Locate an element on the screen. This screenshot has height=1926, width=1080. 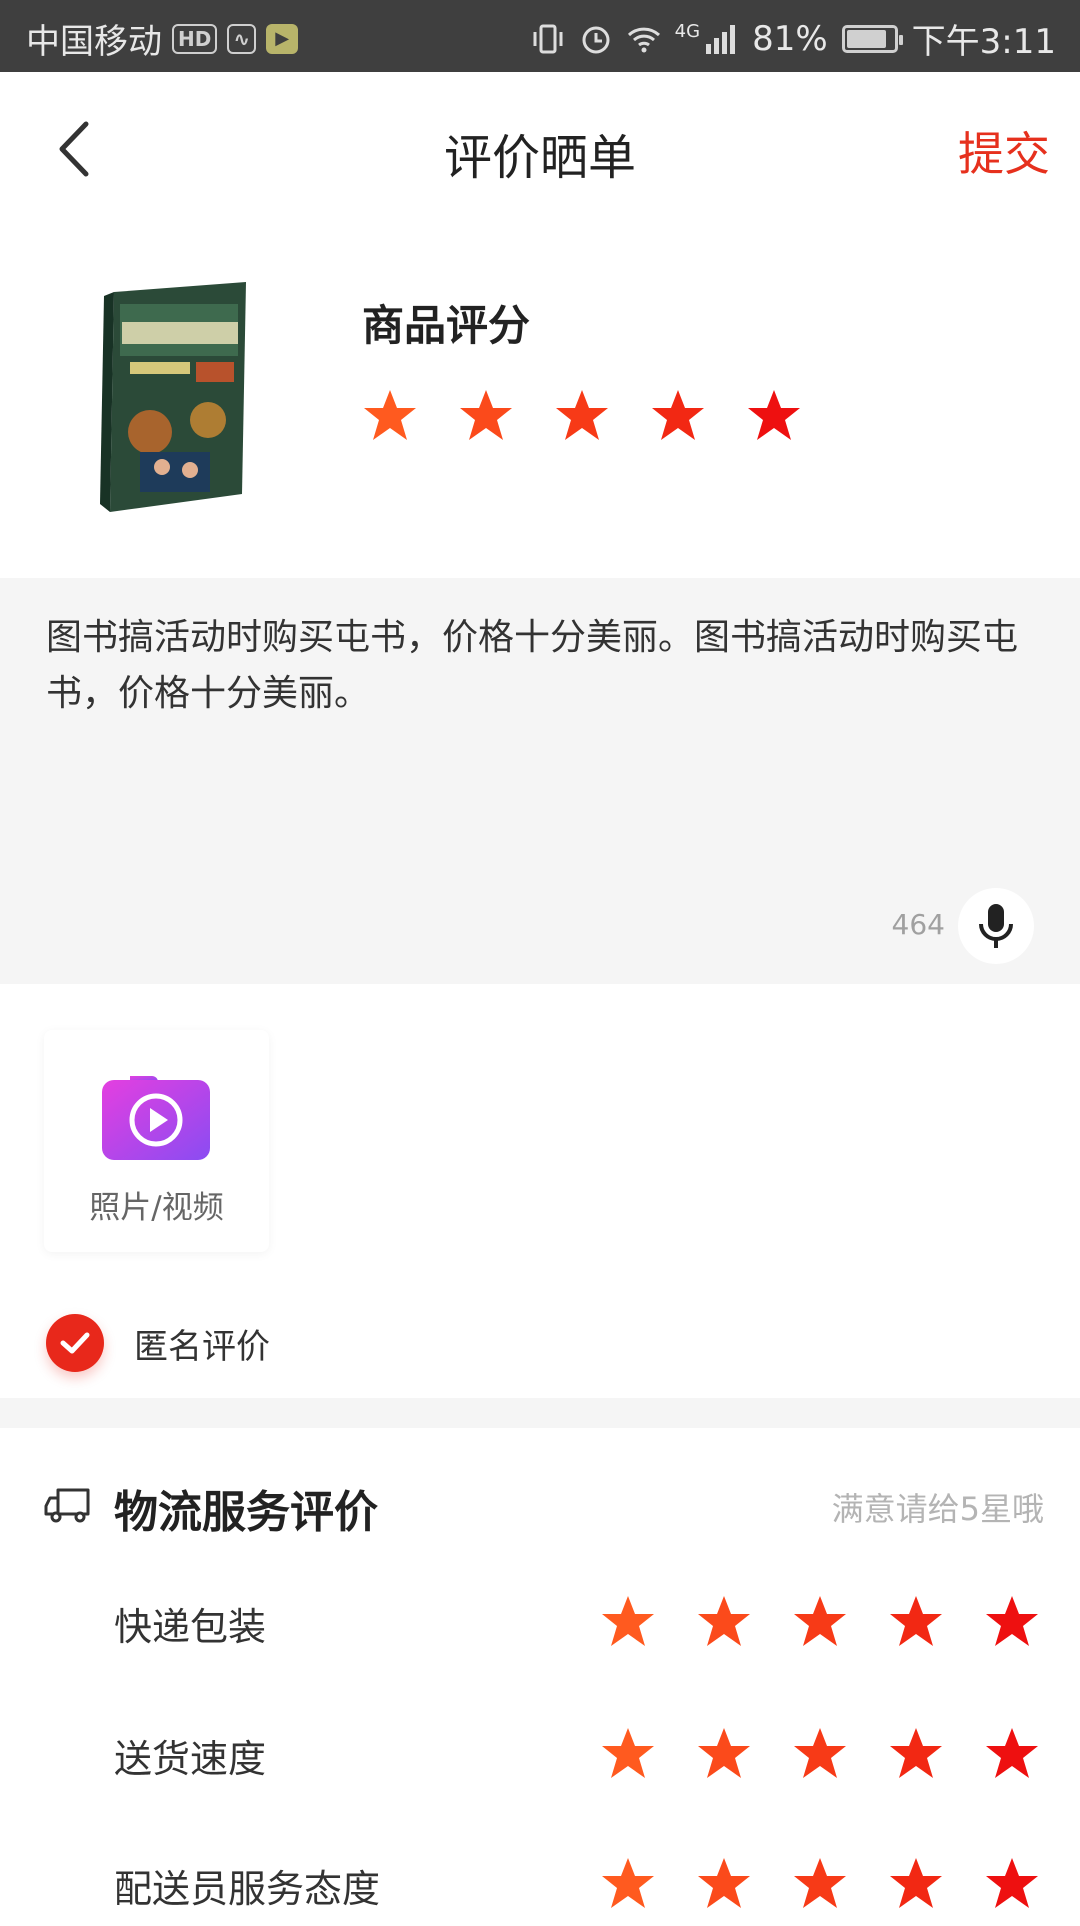
wifi-icon is located at coordinates (643, 39).